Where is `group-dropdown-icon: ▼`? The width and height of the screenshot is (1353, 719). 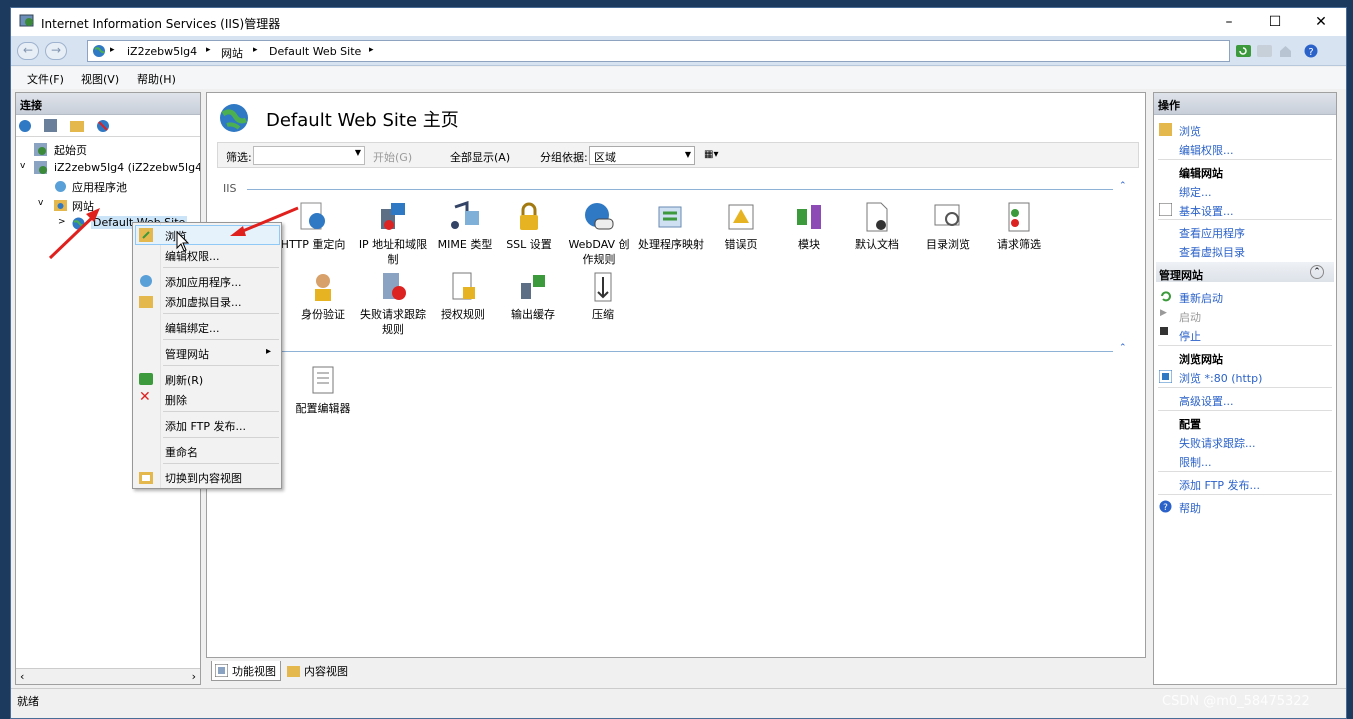
group-dropdown-icon: ▼ is located at coordinates (687, 154).